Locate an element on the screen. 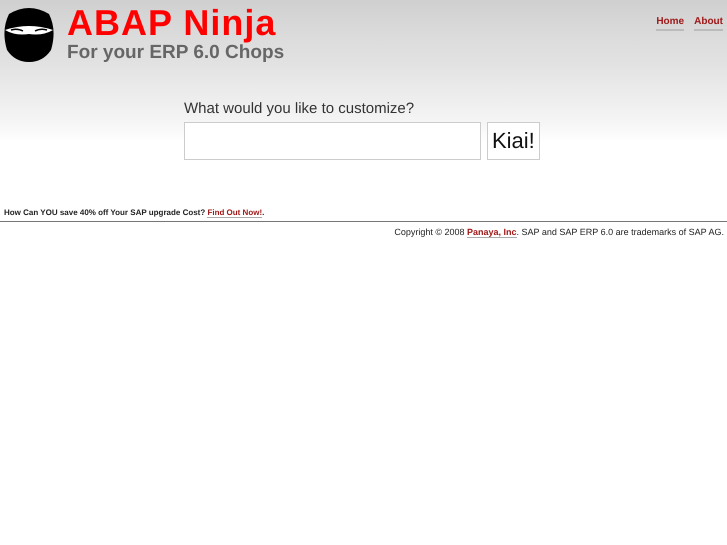 Image resolution: width=727 pixels, height=545 pixels. find-out-link: Find Out Now! is located at coordinates (234, 213).